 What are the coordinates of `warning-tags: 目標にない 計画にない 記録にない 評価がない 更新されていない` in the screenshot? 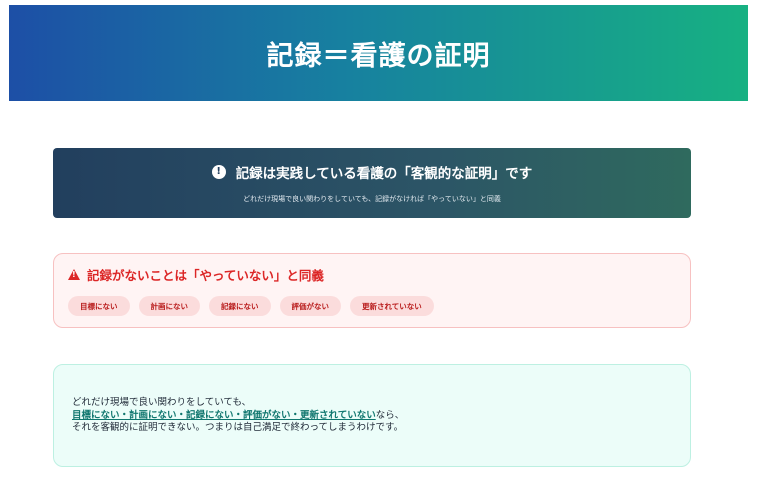 It's located at (372, 306).